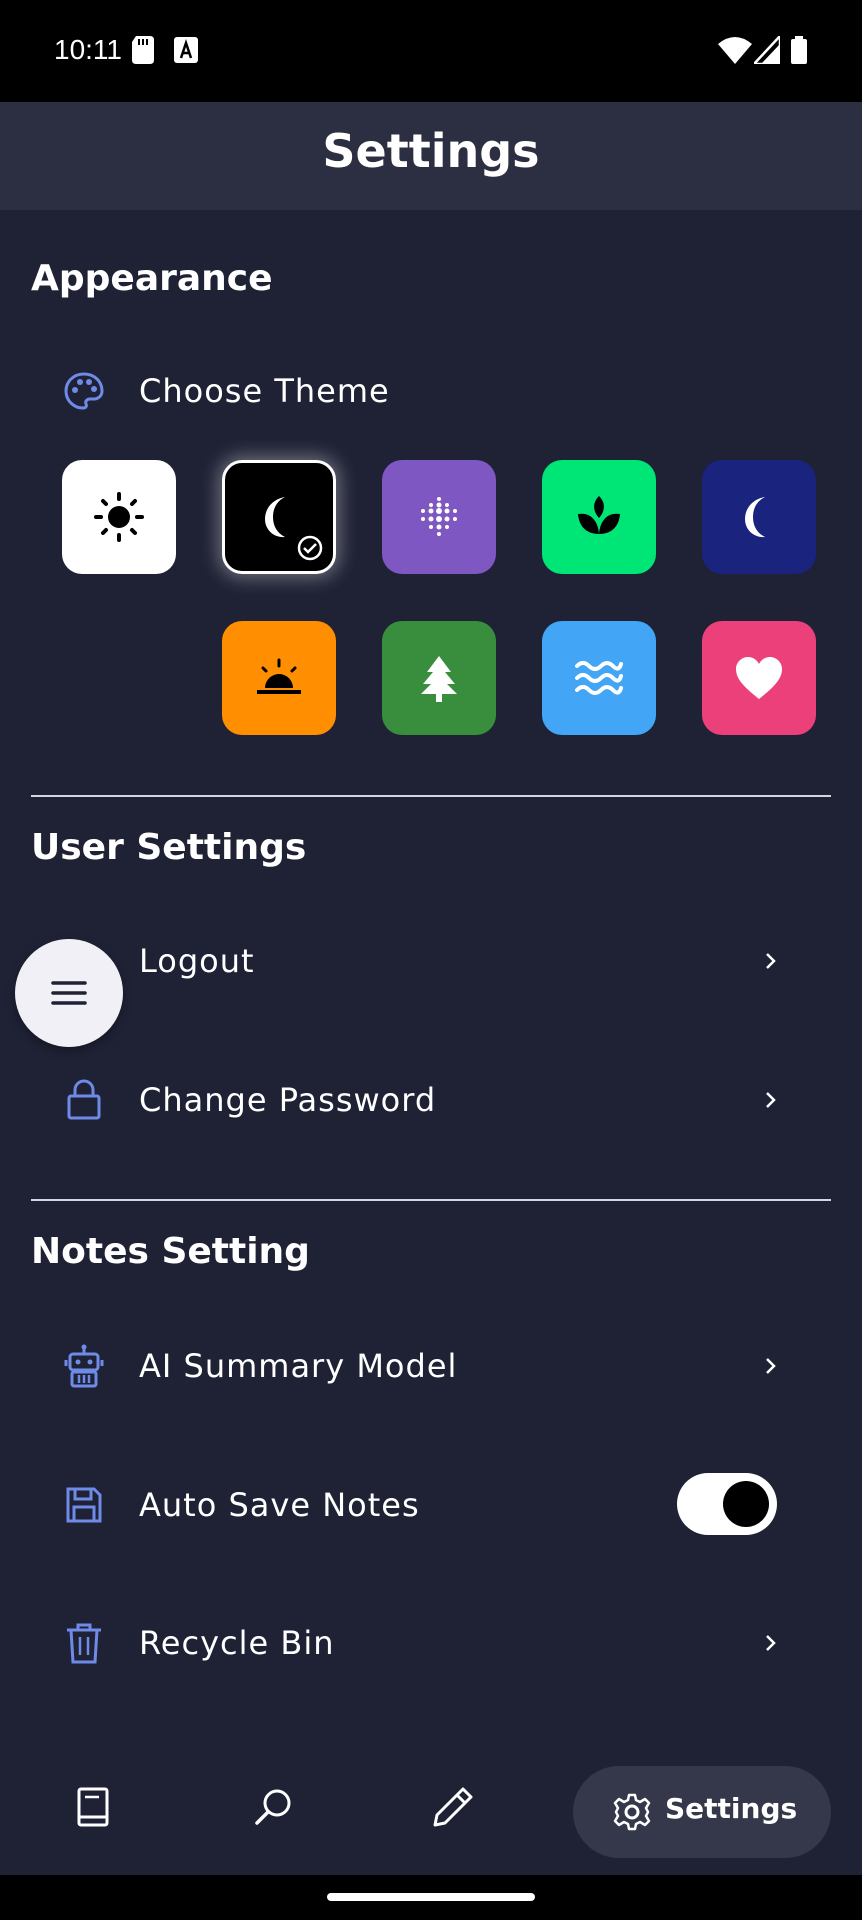  Describe the element at coordinates (152, 278) in the screenshot. I see `section-title-appearance: Appearance` at that location.